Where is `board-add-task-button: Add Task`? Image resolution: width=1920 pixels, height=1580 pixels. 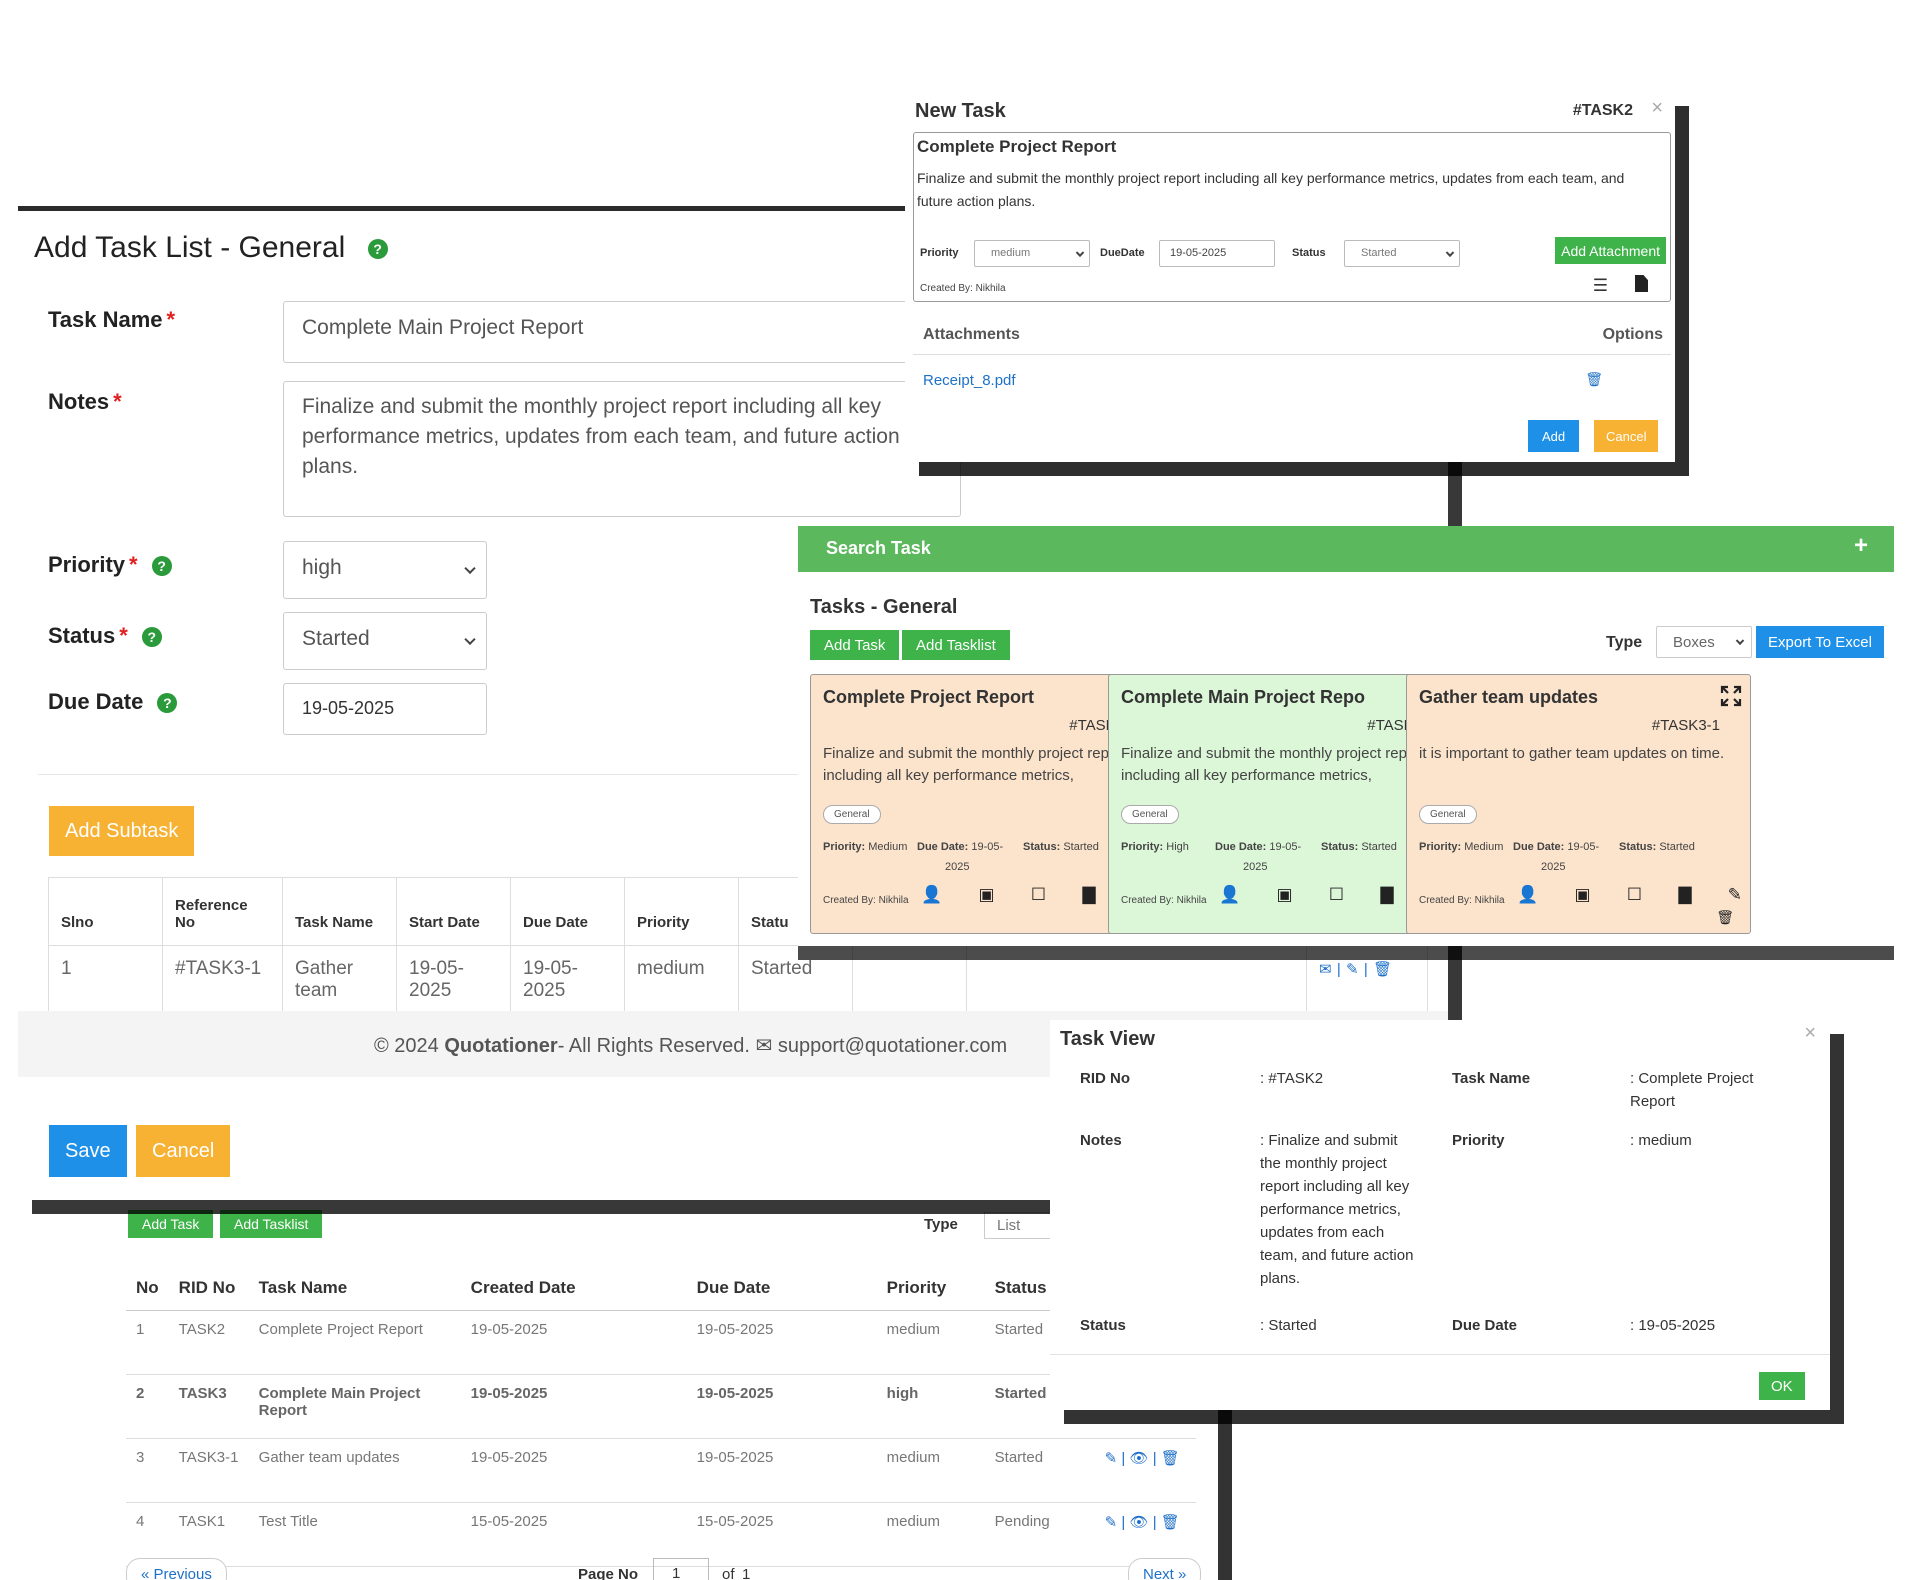 board-add-task-button: Add Task is located at coordinates (855, 645).